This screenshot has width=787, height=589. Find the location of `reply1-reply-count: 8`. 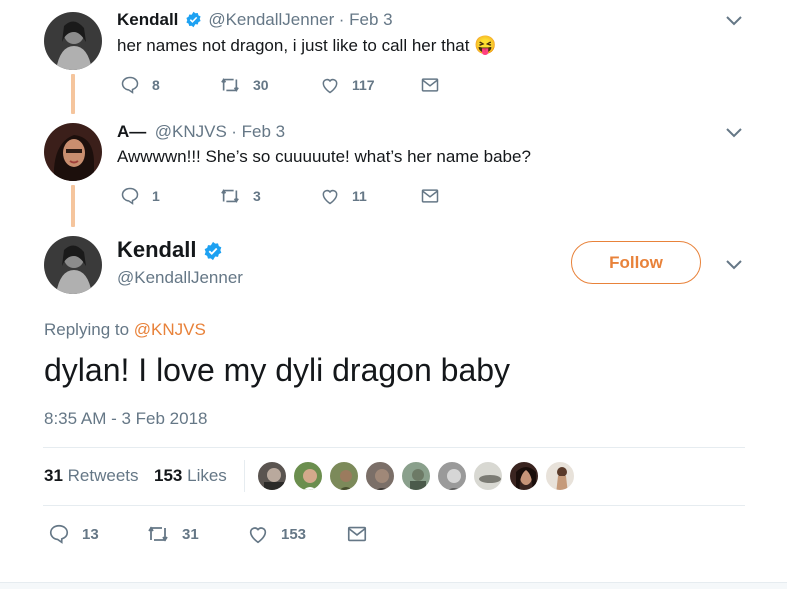

reply1-reply-count: 8 is located at coordinates (156, 85).